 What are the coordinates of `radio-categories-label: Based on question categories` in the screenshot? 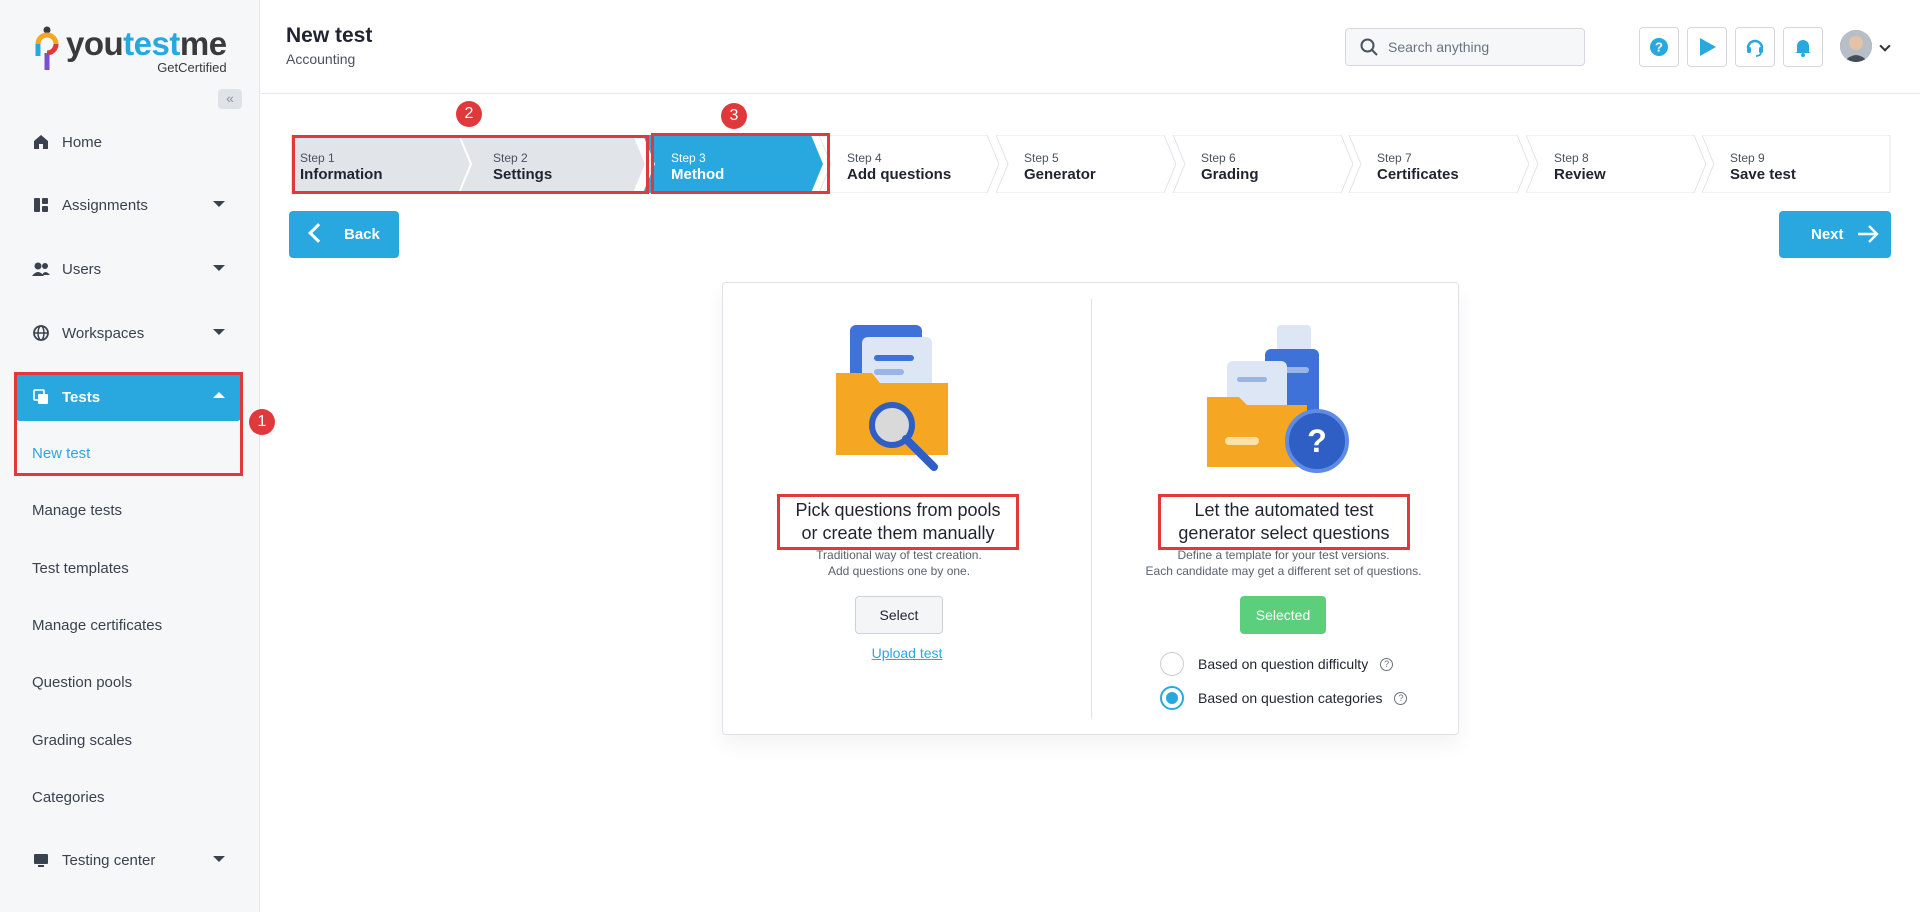 It's located at (1290, 698).